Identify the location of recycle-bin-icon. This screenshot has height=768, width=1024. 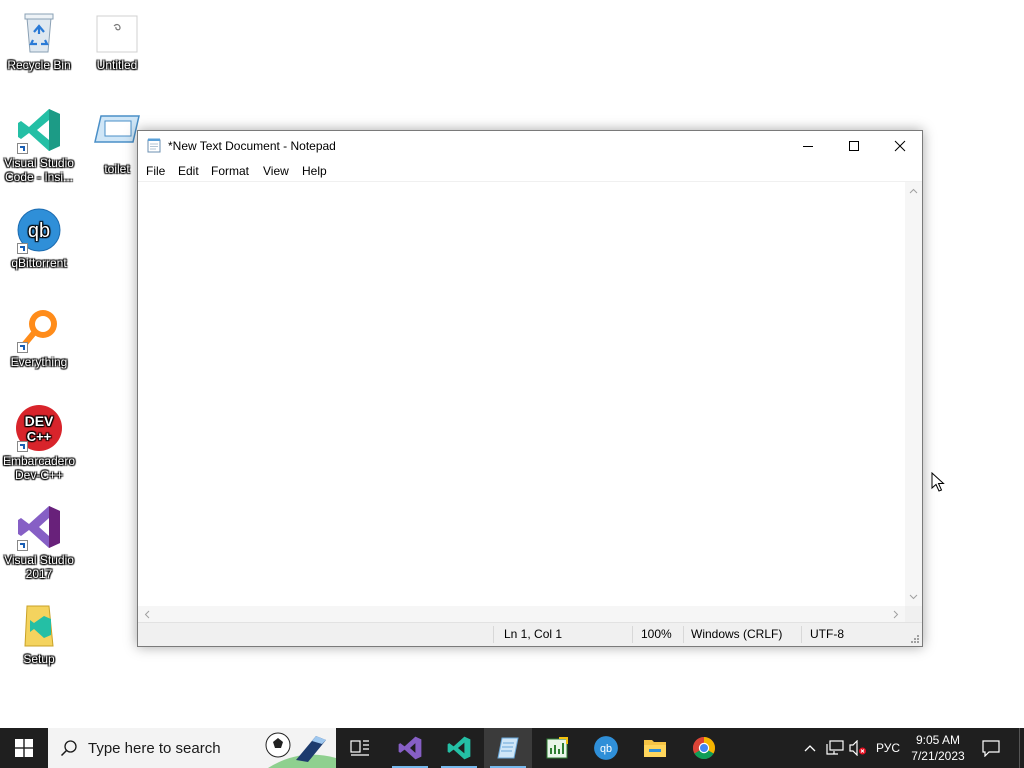
(39, 32).